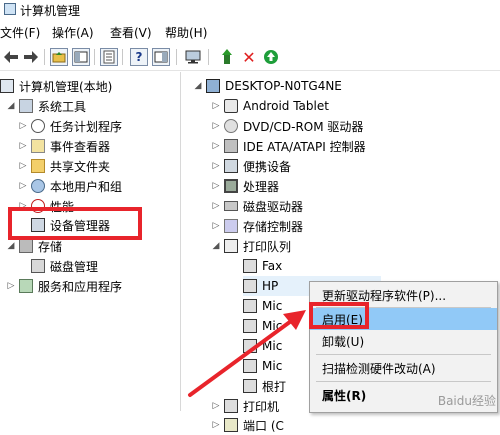 This screenshot has height=435, width=500. I want to click on computer-icon, so click(193, 57).